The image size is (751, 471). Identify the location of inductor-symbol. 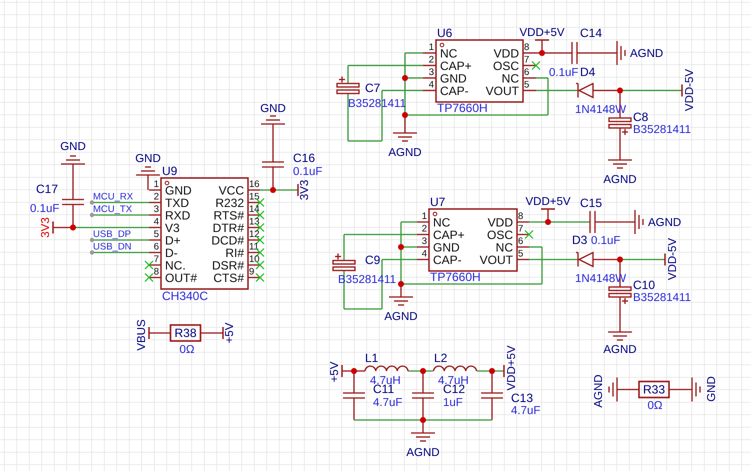
(455, 368).